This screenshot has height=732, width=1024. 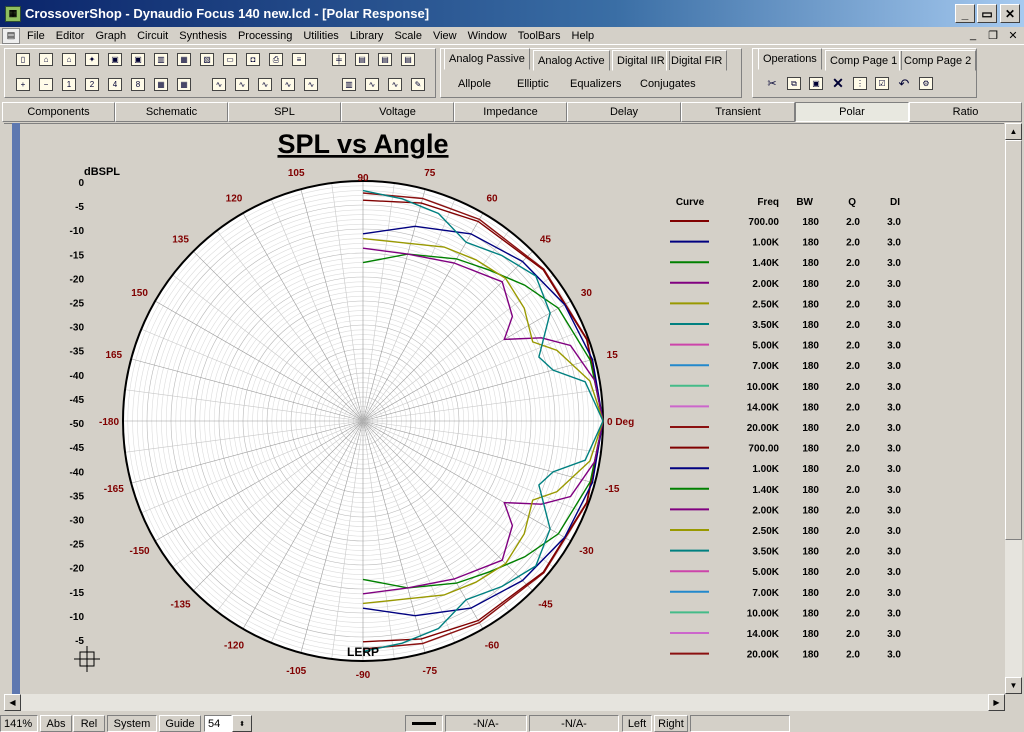 What do you see at coordinates (253, 59) in the screenshot?
I see `disk-icon: ◘` at bounding box center [253, 59].